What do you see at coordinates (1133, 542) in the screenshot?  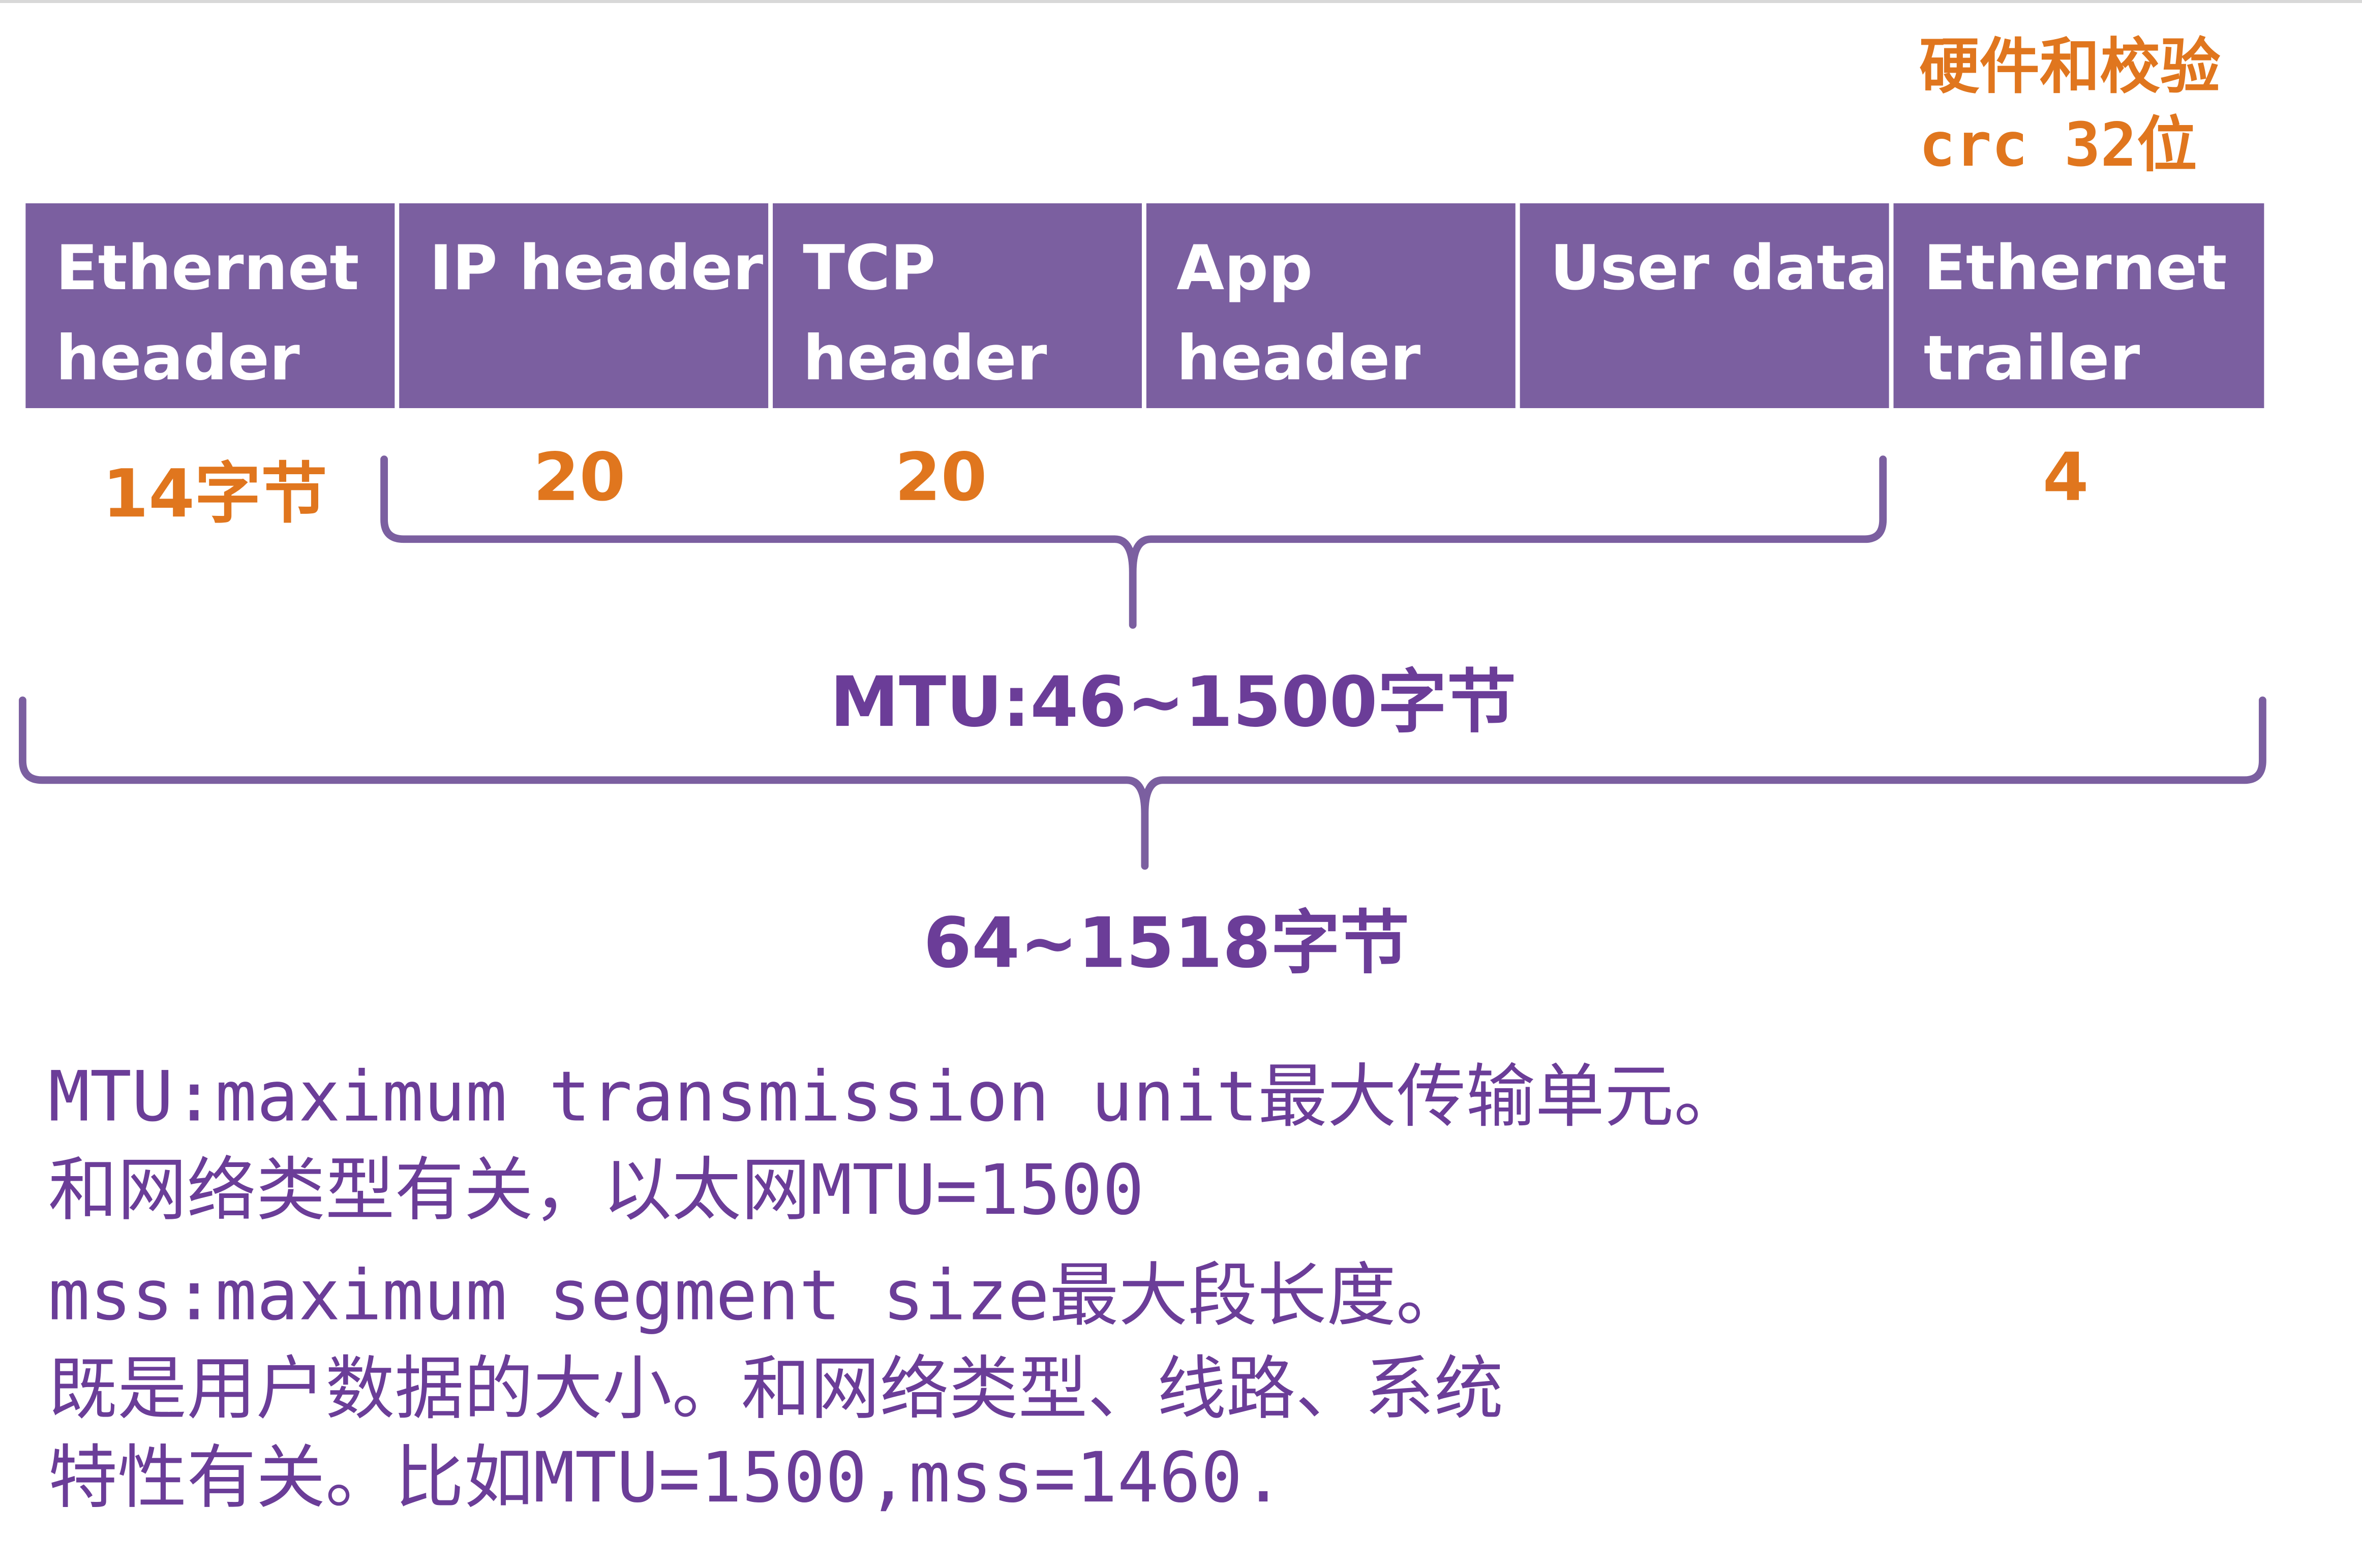 I see `mtu-brace` at bounding box center [1133, 542].